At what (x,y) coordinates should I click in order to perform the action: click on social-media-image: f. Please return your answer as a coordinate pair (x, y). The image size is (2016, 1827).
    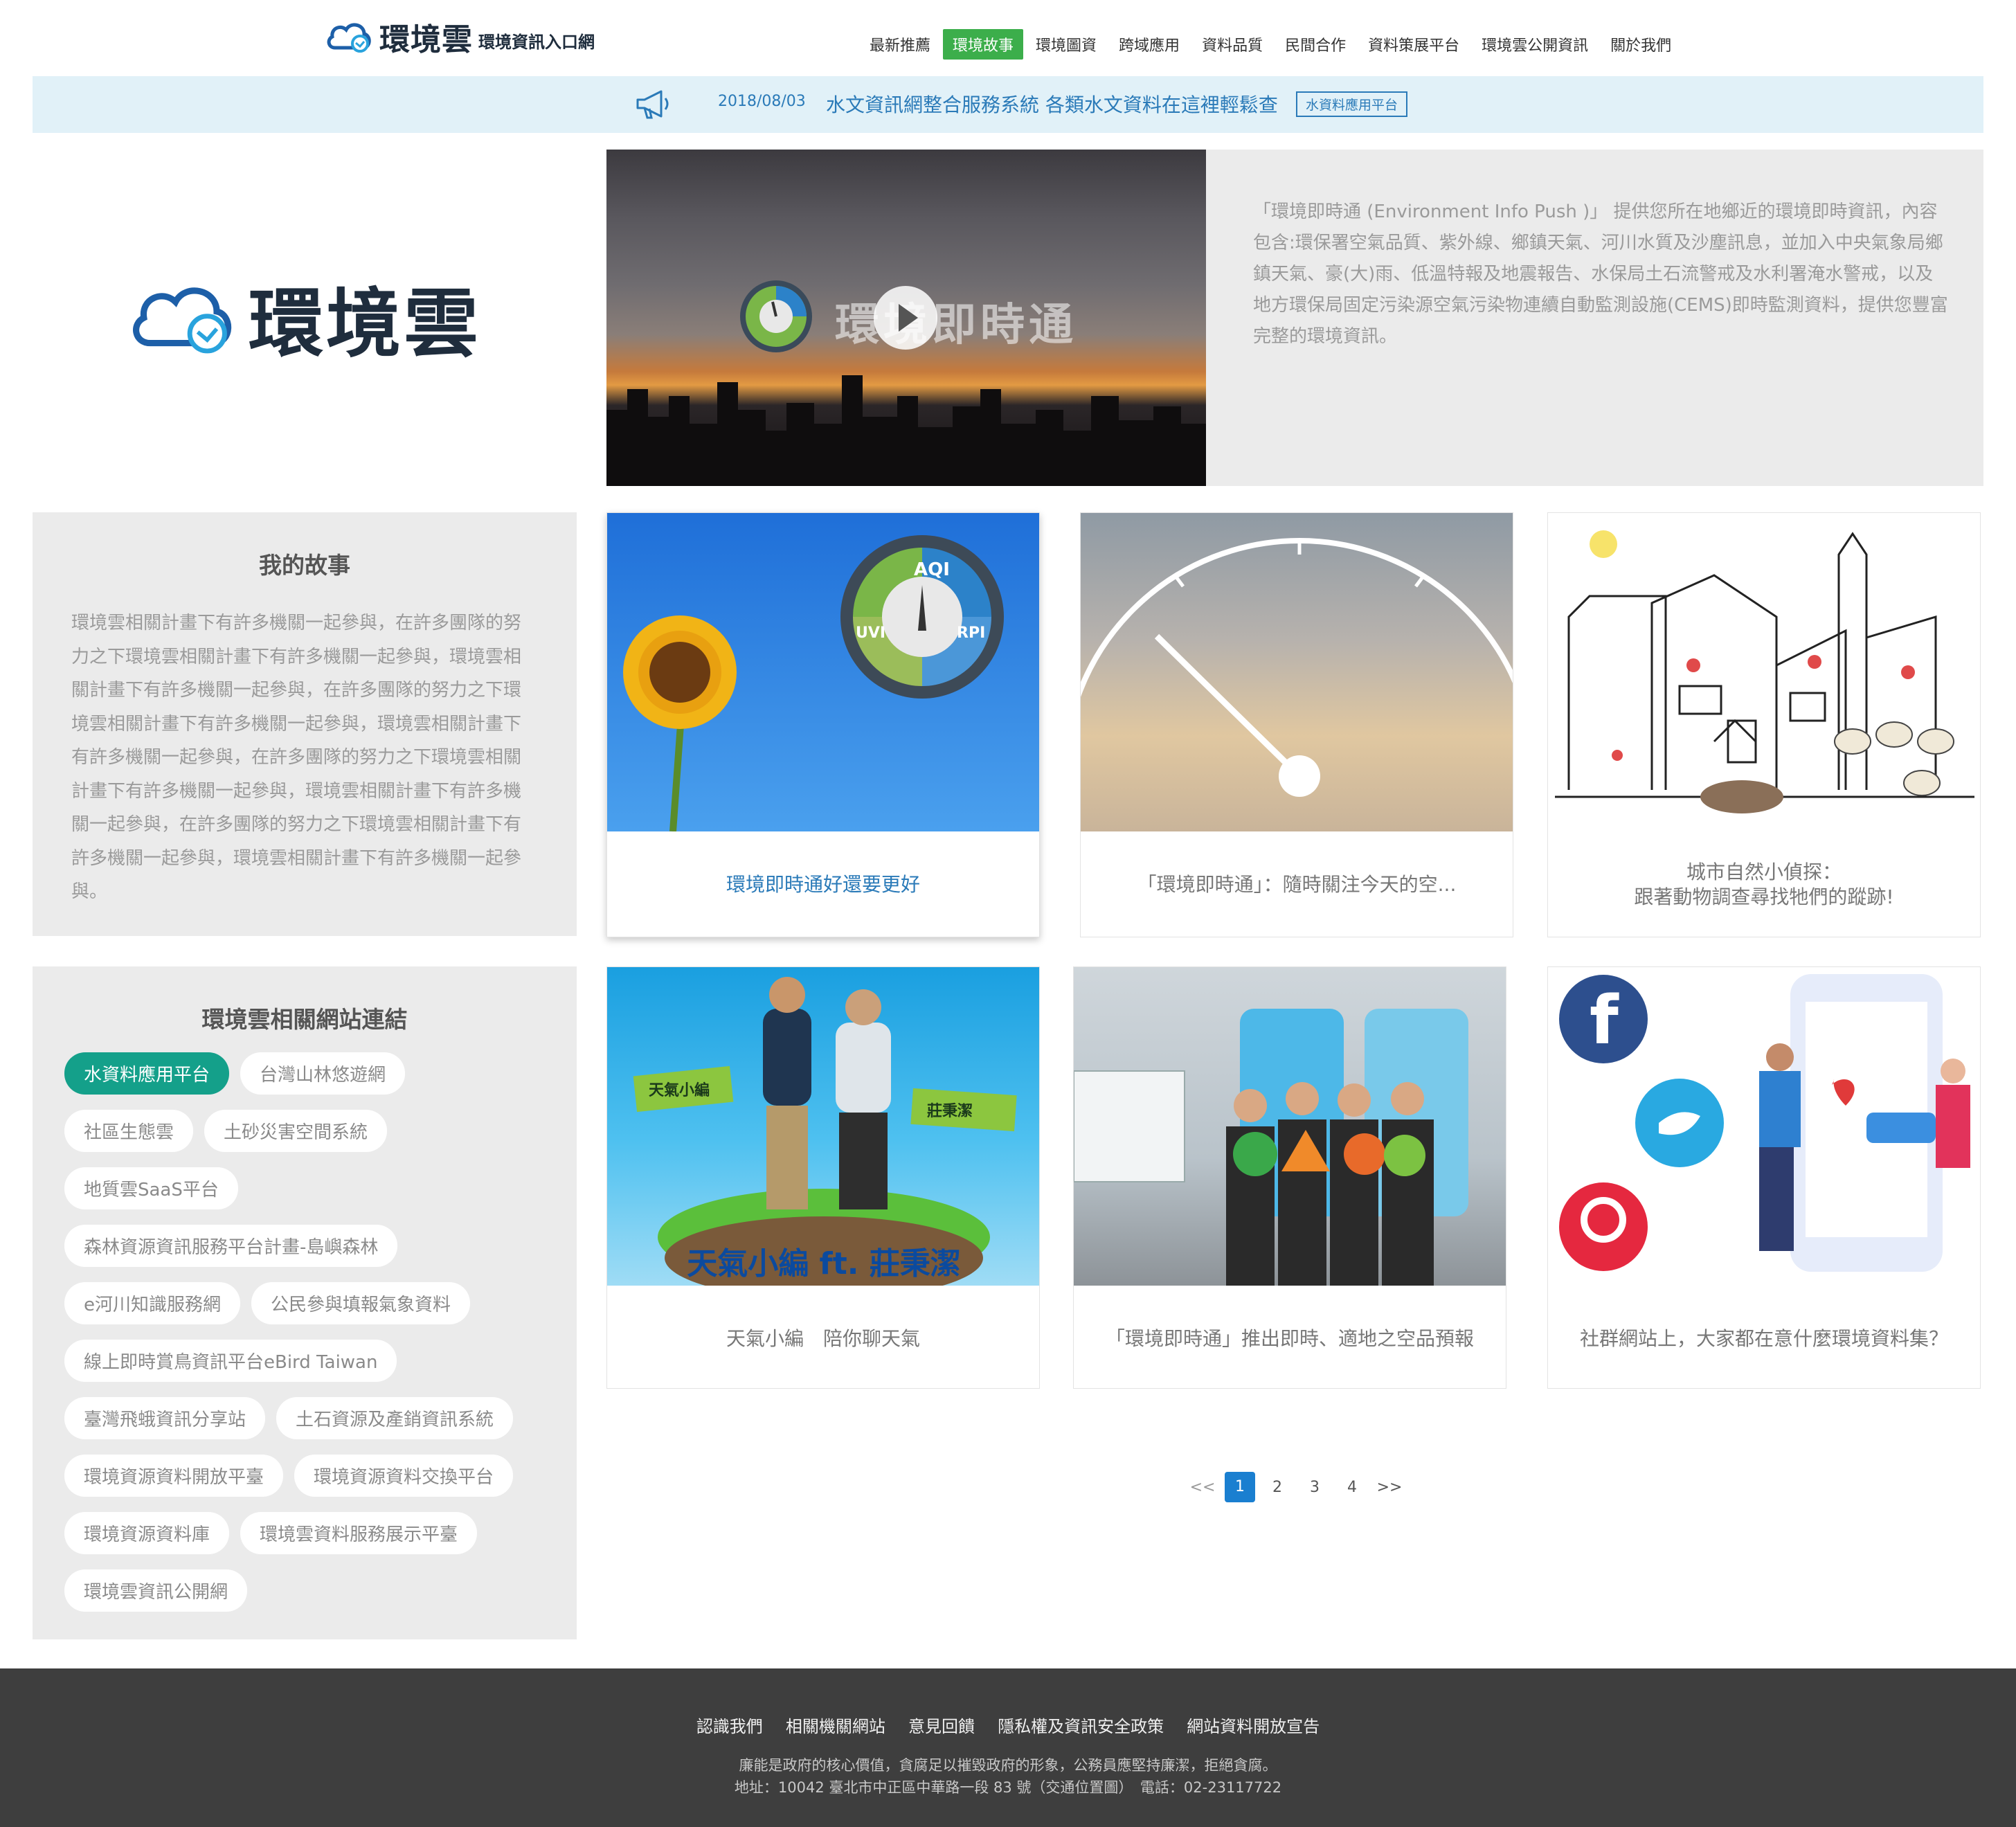
    Looking at the image, I should click on (1764, 1126).